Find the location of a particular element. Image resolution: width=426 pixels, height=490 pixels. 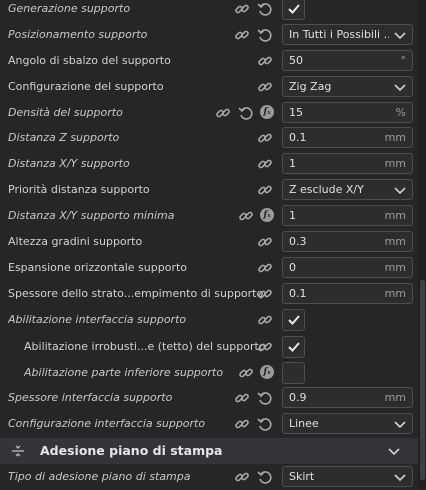

setting-row-densita-del-supporto: Densità del supporto fₓ 15% is located at coordinates (209, 113).